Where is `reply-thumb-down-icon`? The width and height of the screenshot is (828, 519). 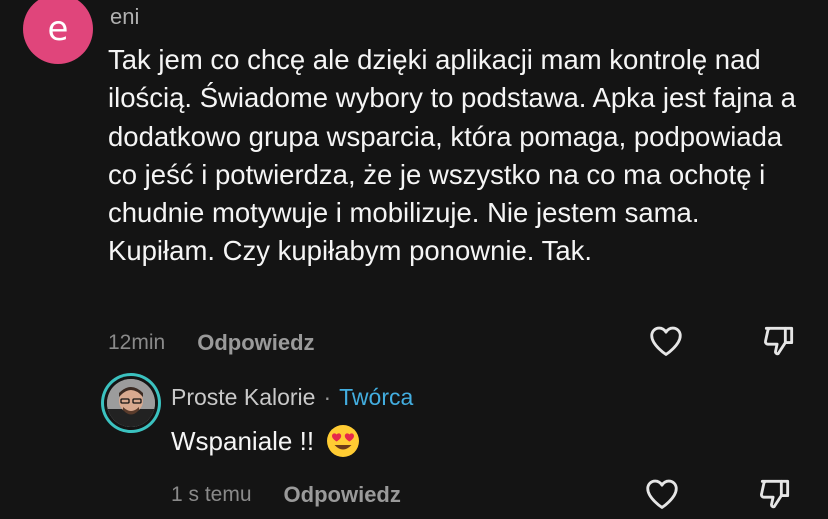
reply-thumb-down-icon is located at coordinates (775, 494).